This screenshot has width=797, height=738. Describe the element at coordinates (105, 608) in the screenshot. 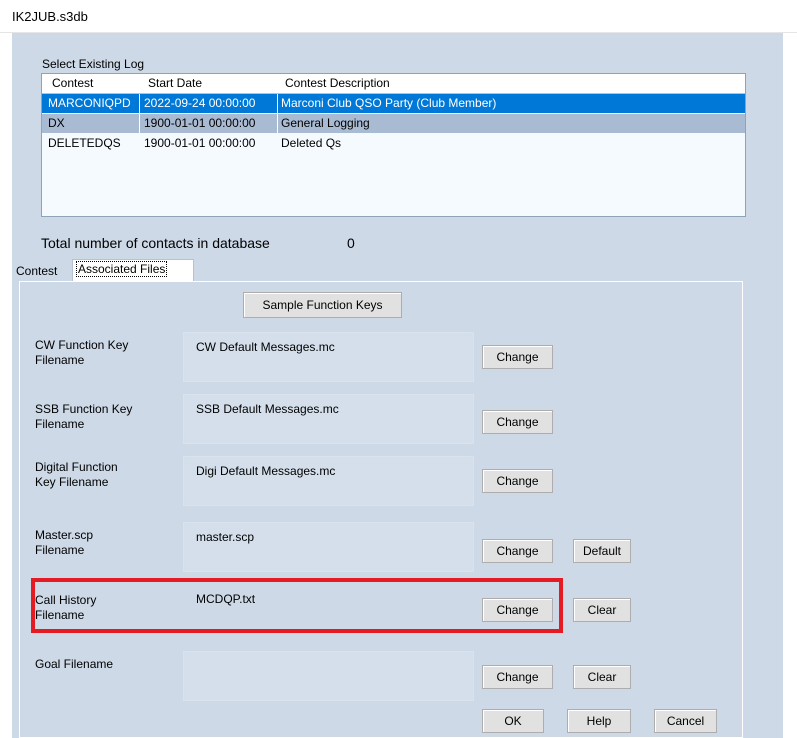

I see `call-history-label: Call History Filename` at that location.